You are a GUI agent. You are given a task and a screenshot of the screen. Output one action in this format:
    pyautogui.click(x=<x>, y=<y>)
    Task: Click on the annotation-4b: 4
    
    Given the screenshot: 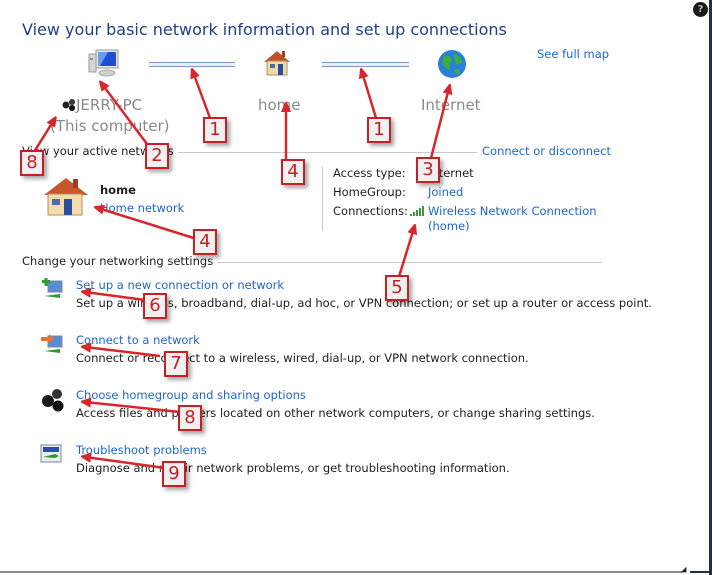 What is the action you would take?
    pyautogui.click(x=205, y=242)
    